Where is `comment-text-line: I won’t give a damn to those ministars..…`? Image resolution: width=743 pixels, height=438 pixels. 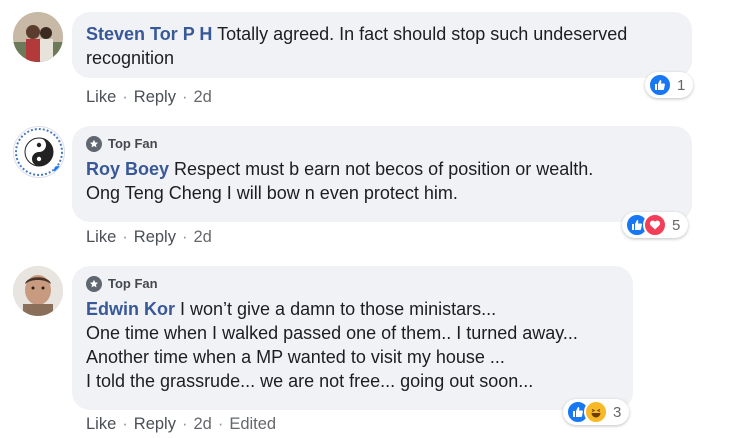 comment-text-line: I won’t give a damn to those ministars..… is located at coordinates (338, 309).